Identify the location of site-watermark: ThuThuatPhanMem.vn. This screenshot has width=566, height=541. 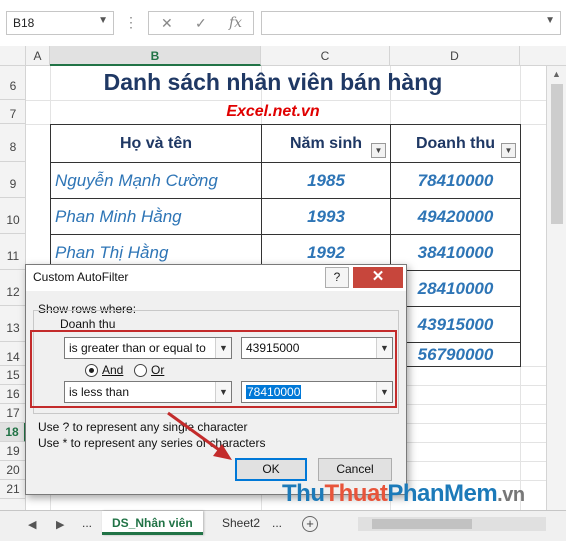
(403, 494).